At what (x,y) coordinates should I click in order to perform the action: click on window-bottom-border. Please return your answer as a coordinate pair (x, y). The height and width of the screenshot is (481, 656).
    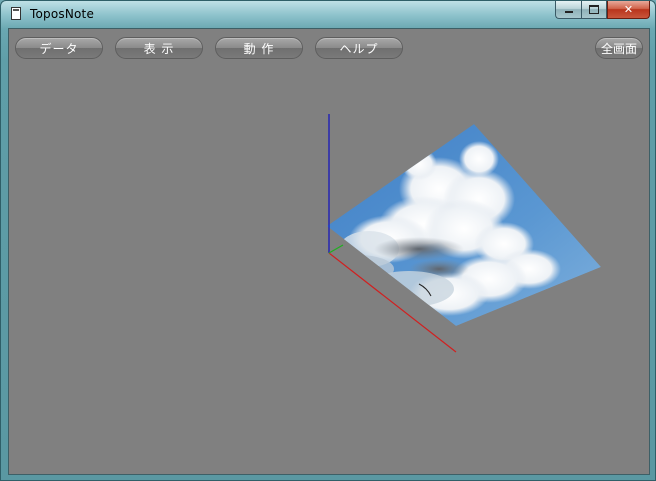
    Looking at the image, I should click on (328, 477).